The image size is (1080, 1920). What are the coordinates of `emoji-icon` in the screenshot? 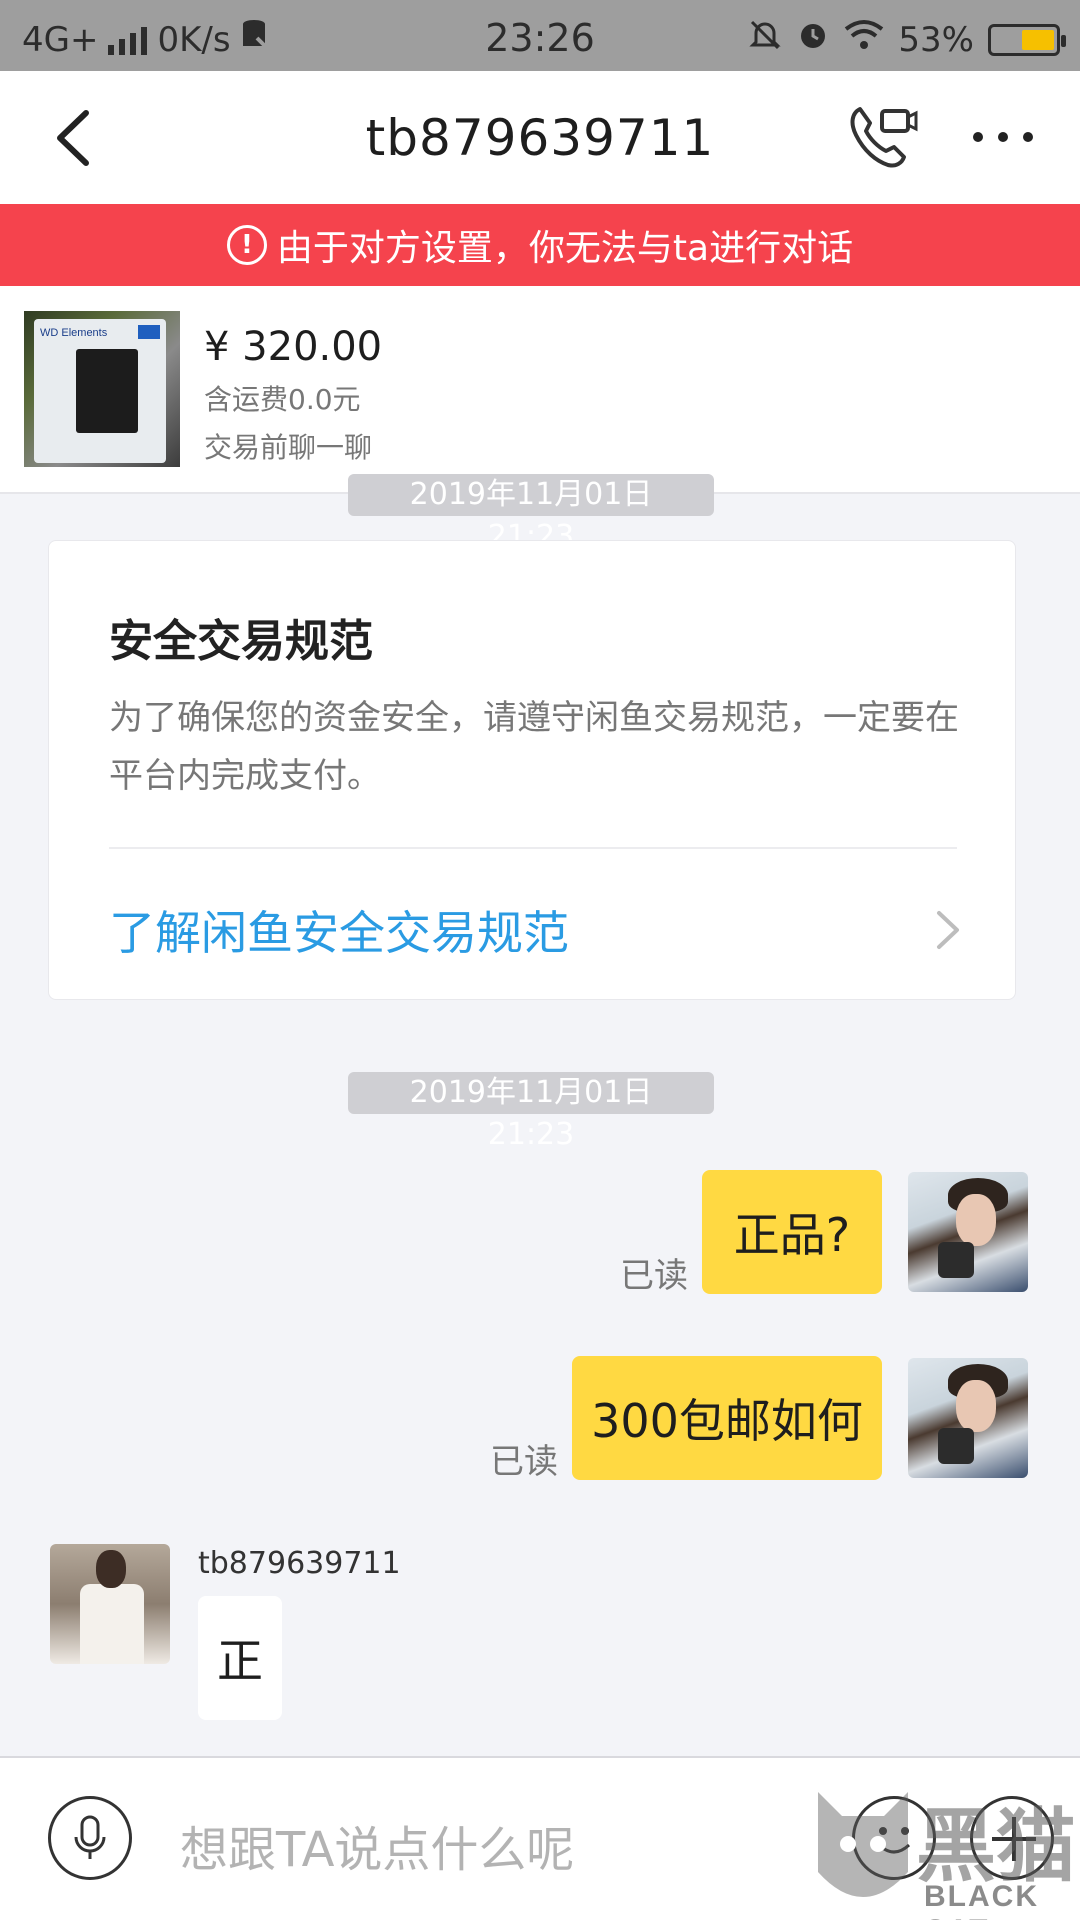 It's located at (894, 1840).